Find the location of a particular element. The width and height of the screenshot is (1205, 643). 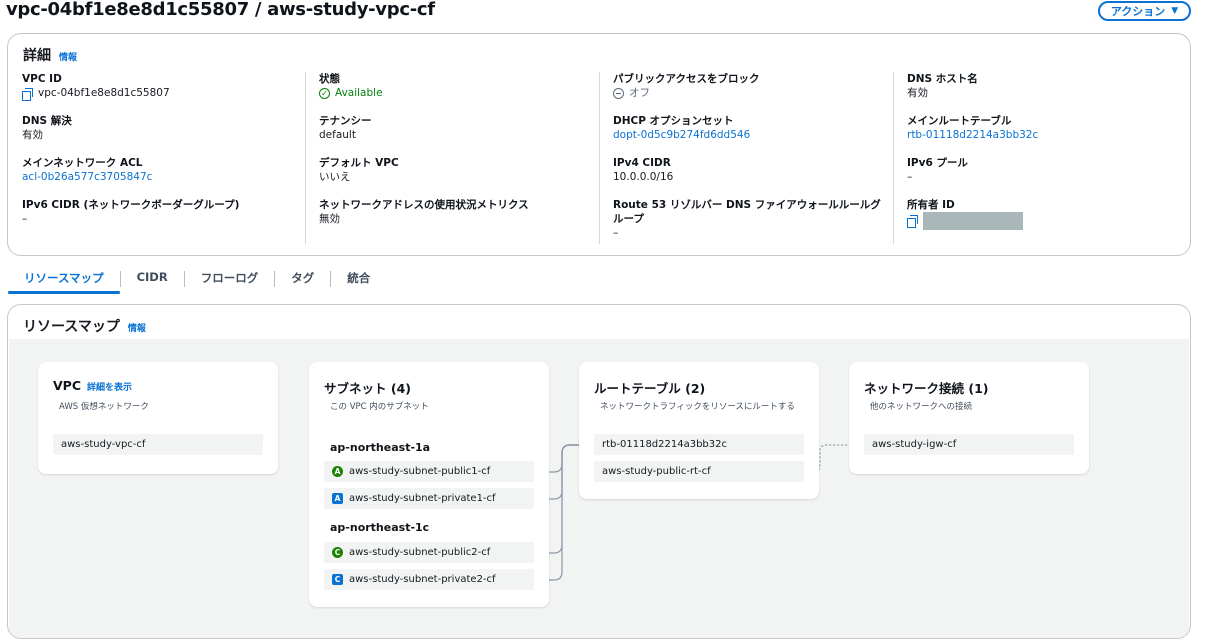

vpc-card-title: VPC is located at coordinates (67, 385).